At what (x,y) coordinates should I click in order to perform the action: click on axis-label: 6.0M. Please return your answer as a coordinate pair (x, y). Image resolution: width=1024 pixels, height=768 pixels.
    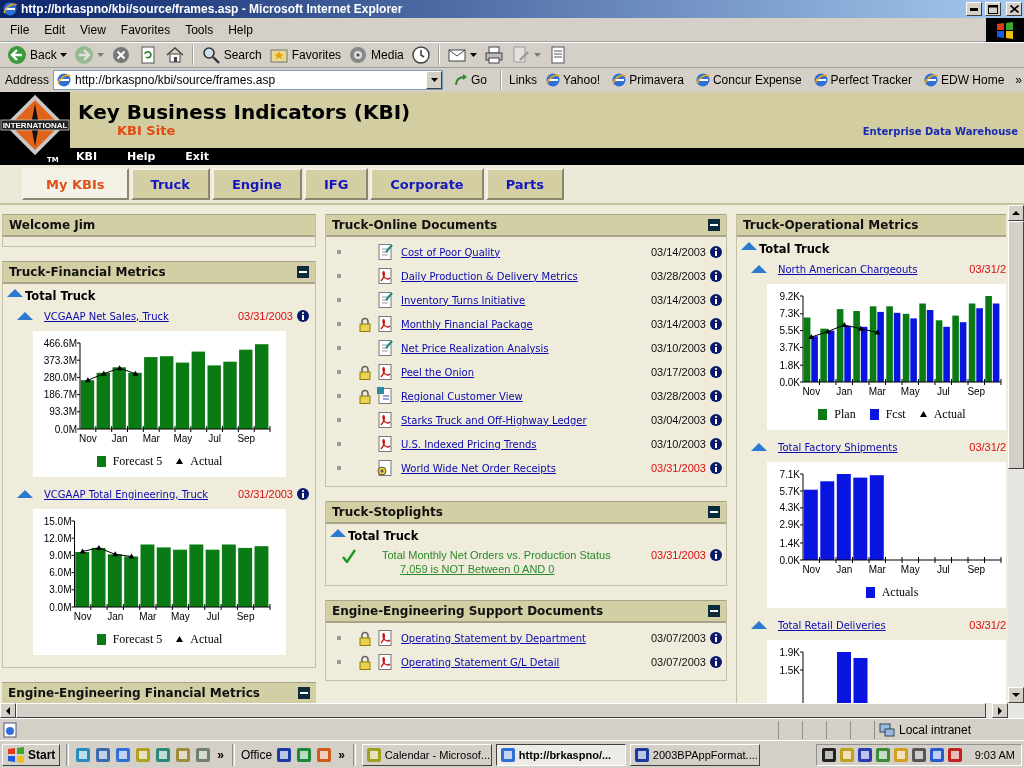
    Looking at the image, I should click on (60, 573).